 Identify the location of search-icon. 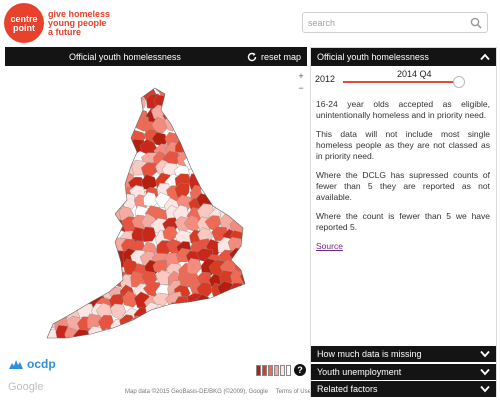
(476, 23).